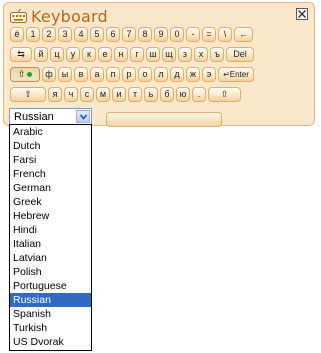 This screenshot has width=321, height=353. I want to click on language-option: French, so click(50, 174).